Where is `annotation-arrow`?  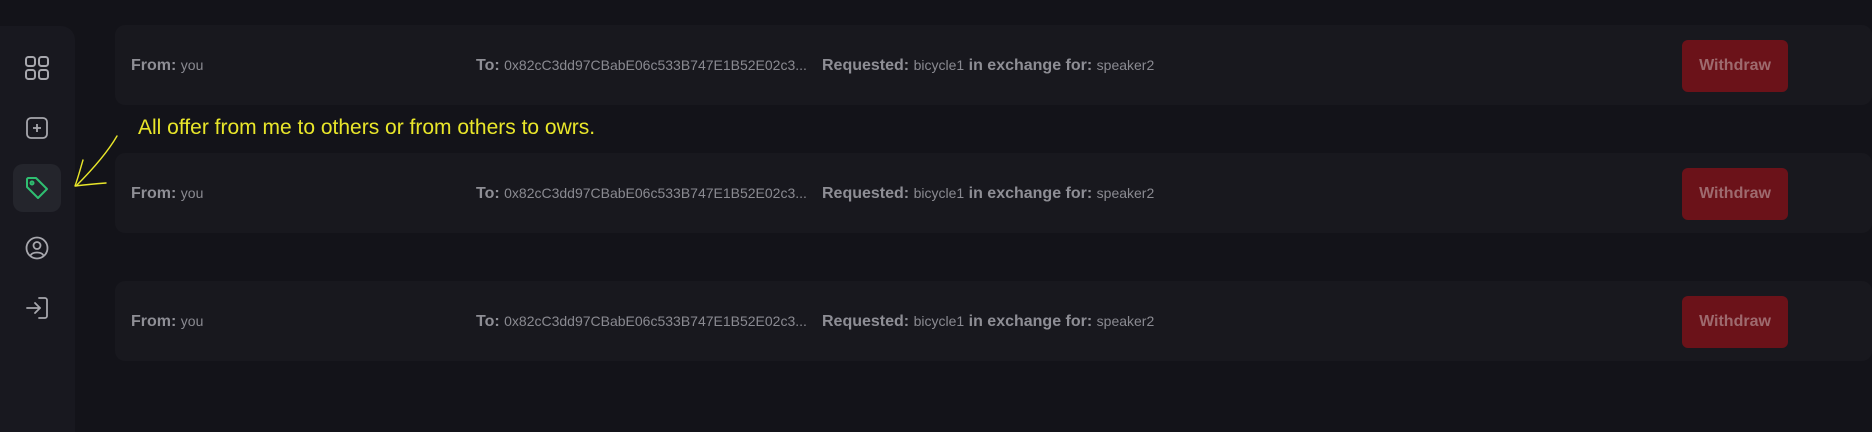 annotation-arrow is located at coordinates (96, 161).